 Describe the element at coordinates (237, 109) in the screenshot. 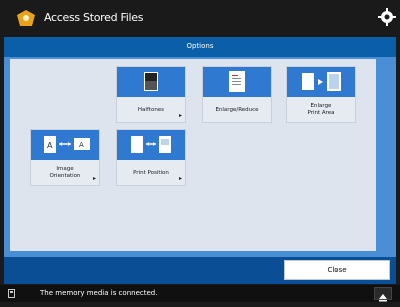

I see `enlarge-reduce-label: Enlarge/Reduce` at that location.